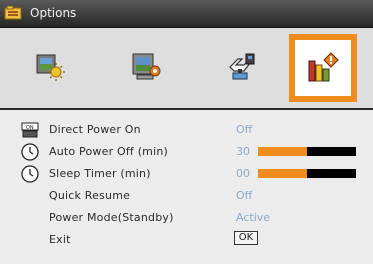  Describe the element at coordinates (186, 196) in the screenshot. I see `menu-item-quick-resume: Quick Resume Off` at that location.